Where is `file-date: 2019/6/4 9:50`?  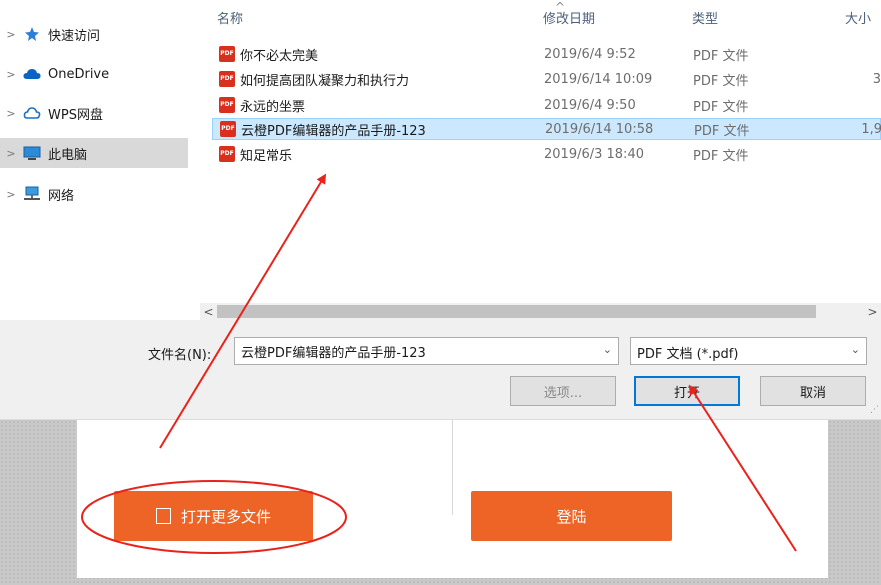
file-date: 2019/6/4 9:50 is located at coordinates (590, 105).